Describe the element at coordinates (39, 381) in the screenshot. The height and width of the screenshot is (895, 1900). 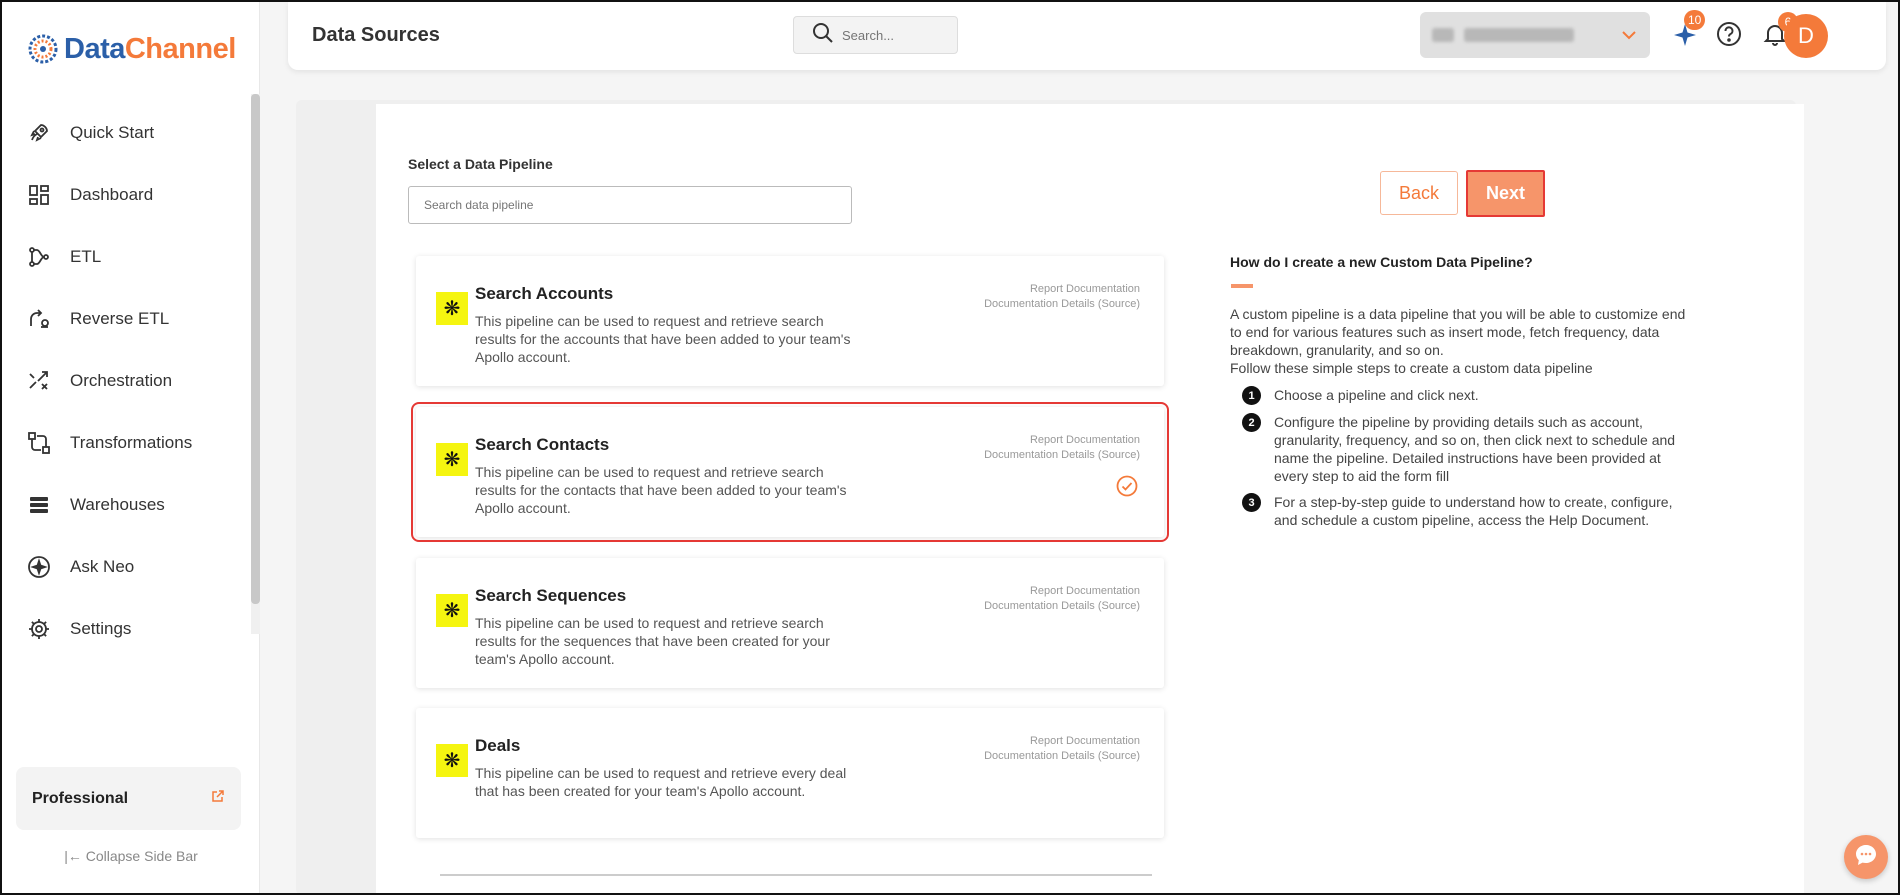
I see `orchestration-icon` at that location.